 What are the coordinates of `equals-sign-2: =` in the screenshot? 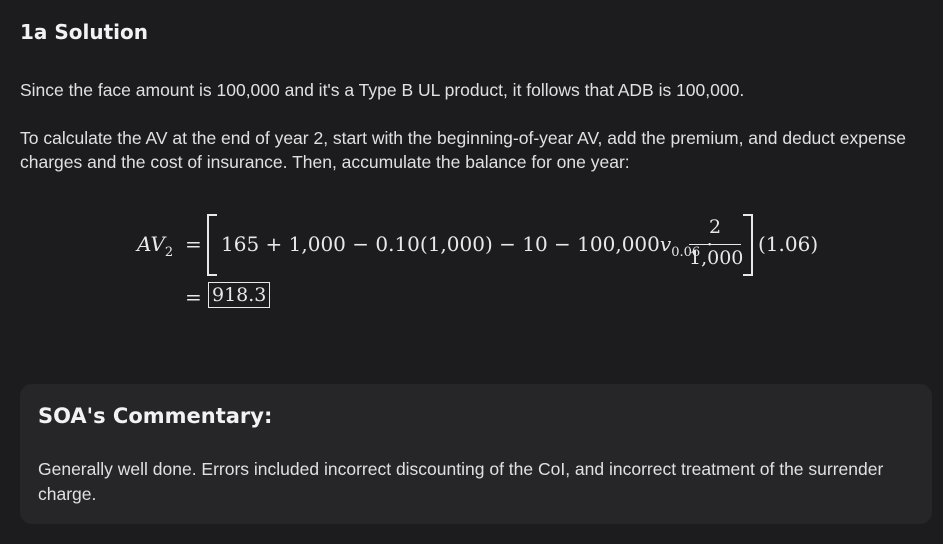 It's located at (193, 297).